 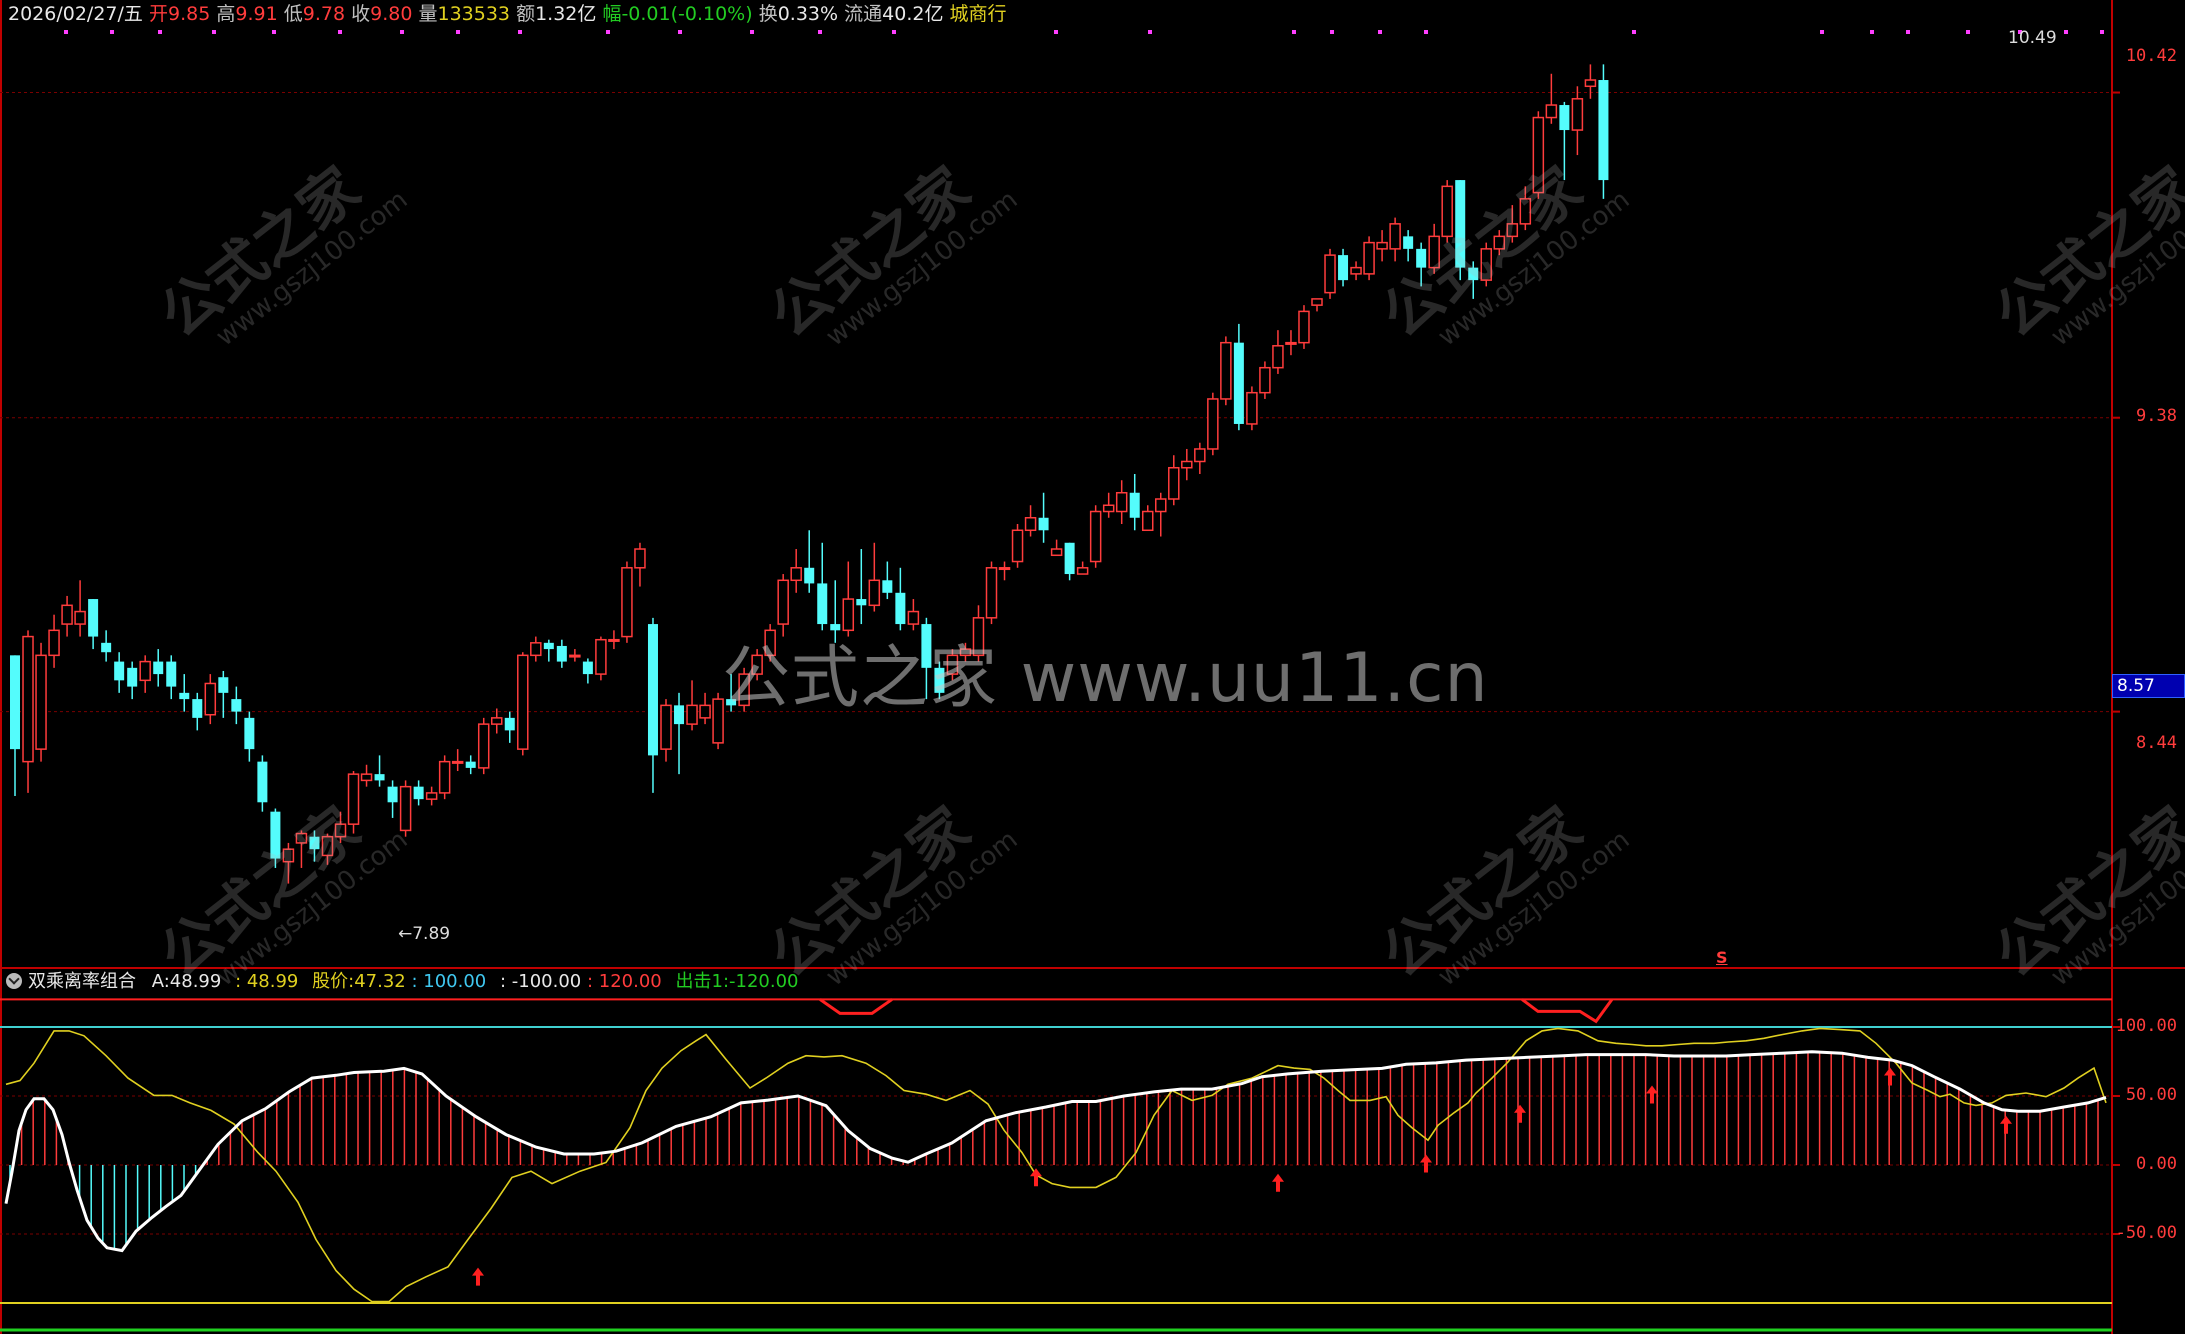 What do you see at coordinates (768, 14) in the screenshot?
I see `info-turnover-label: 换` at bounding box center [768, 14].